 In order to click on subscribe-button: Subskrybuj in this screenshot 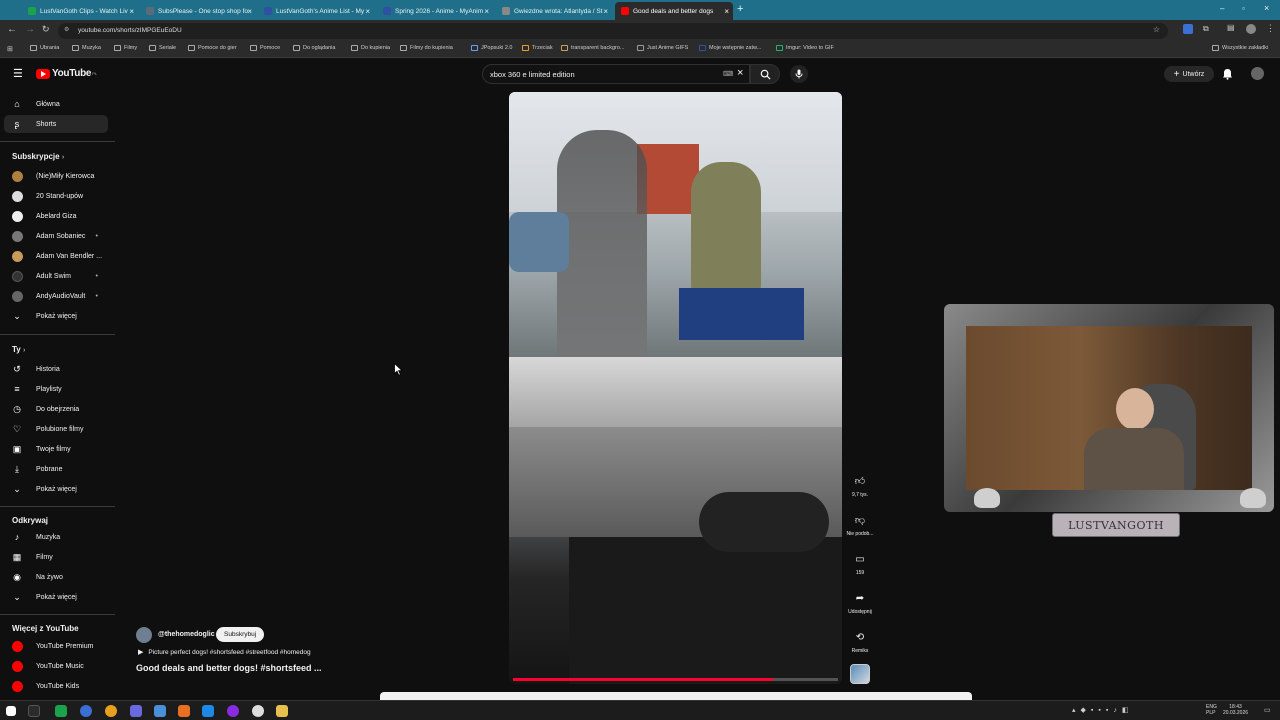, I will do `click(240, 634)`.